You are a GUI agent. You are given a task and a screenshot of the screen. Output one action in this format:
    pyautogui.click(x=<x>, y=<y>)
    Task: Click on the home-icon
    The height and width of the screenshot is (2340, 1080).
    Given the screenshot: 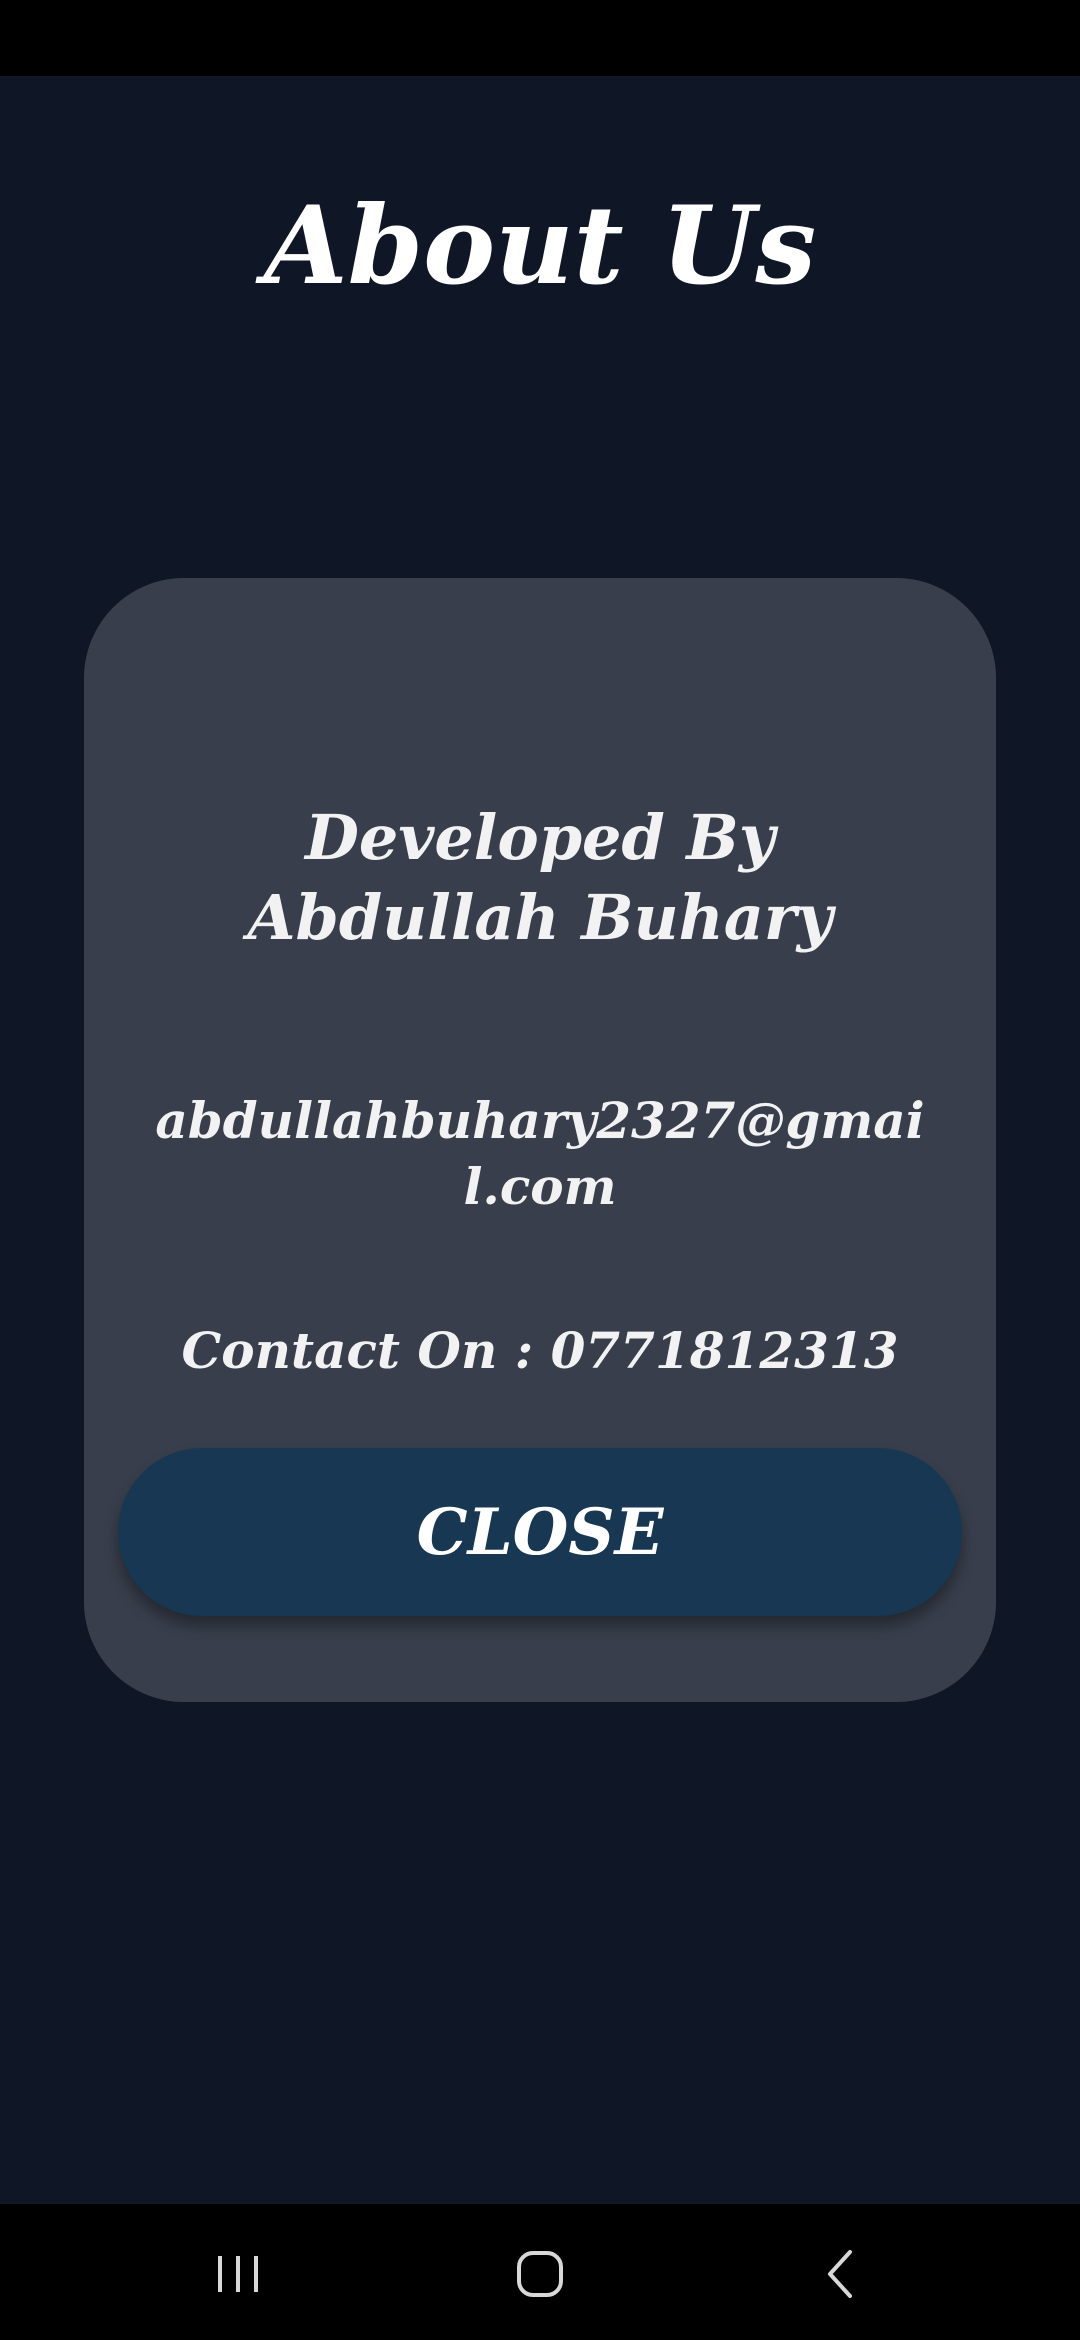 What is the action you would take?
    pyautogui.click(x=540, y=2274)
    